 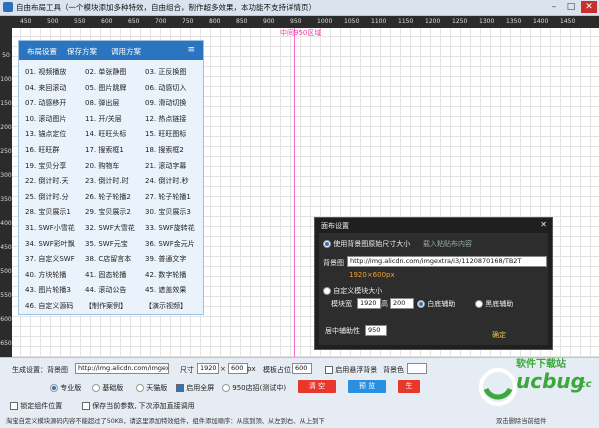 I want to click on preview-button: 预 览, so click(x=367, y=386).